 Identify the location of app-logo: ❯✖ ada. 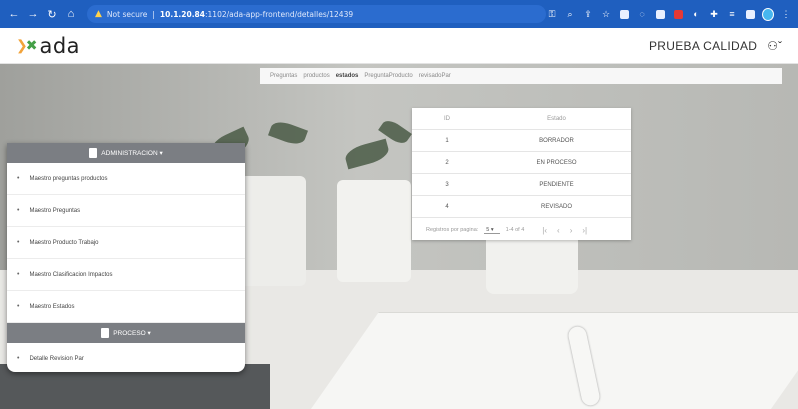
(48, 46).